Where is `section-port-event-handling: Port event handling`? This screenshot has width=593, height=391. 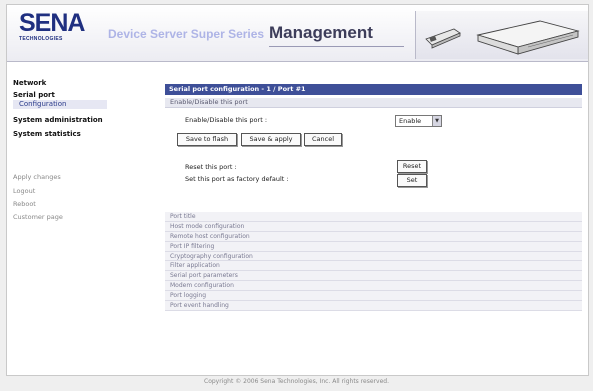 section-port-event-handling: Port event handling is located at coordinates (373, 306).